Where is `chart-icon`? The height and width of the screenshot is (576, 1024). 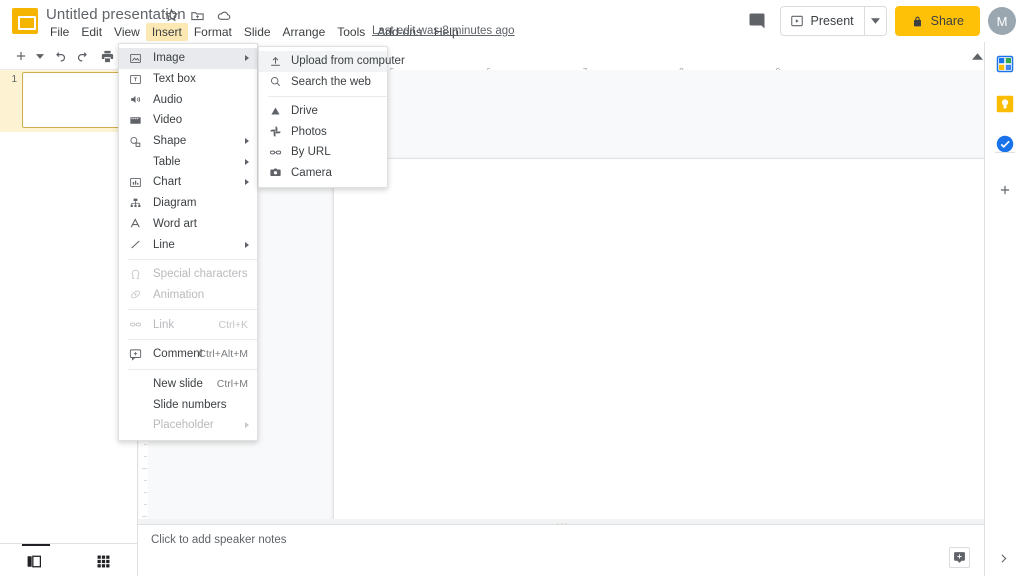 chart-icon is located at coordinates (135, 182).